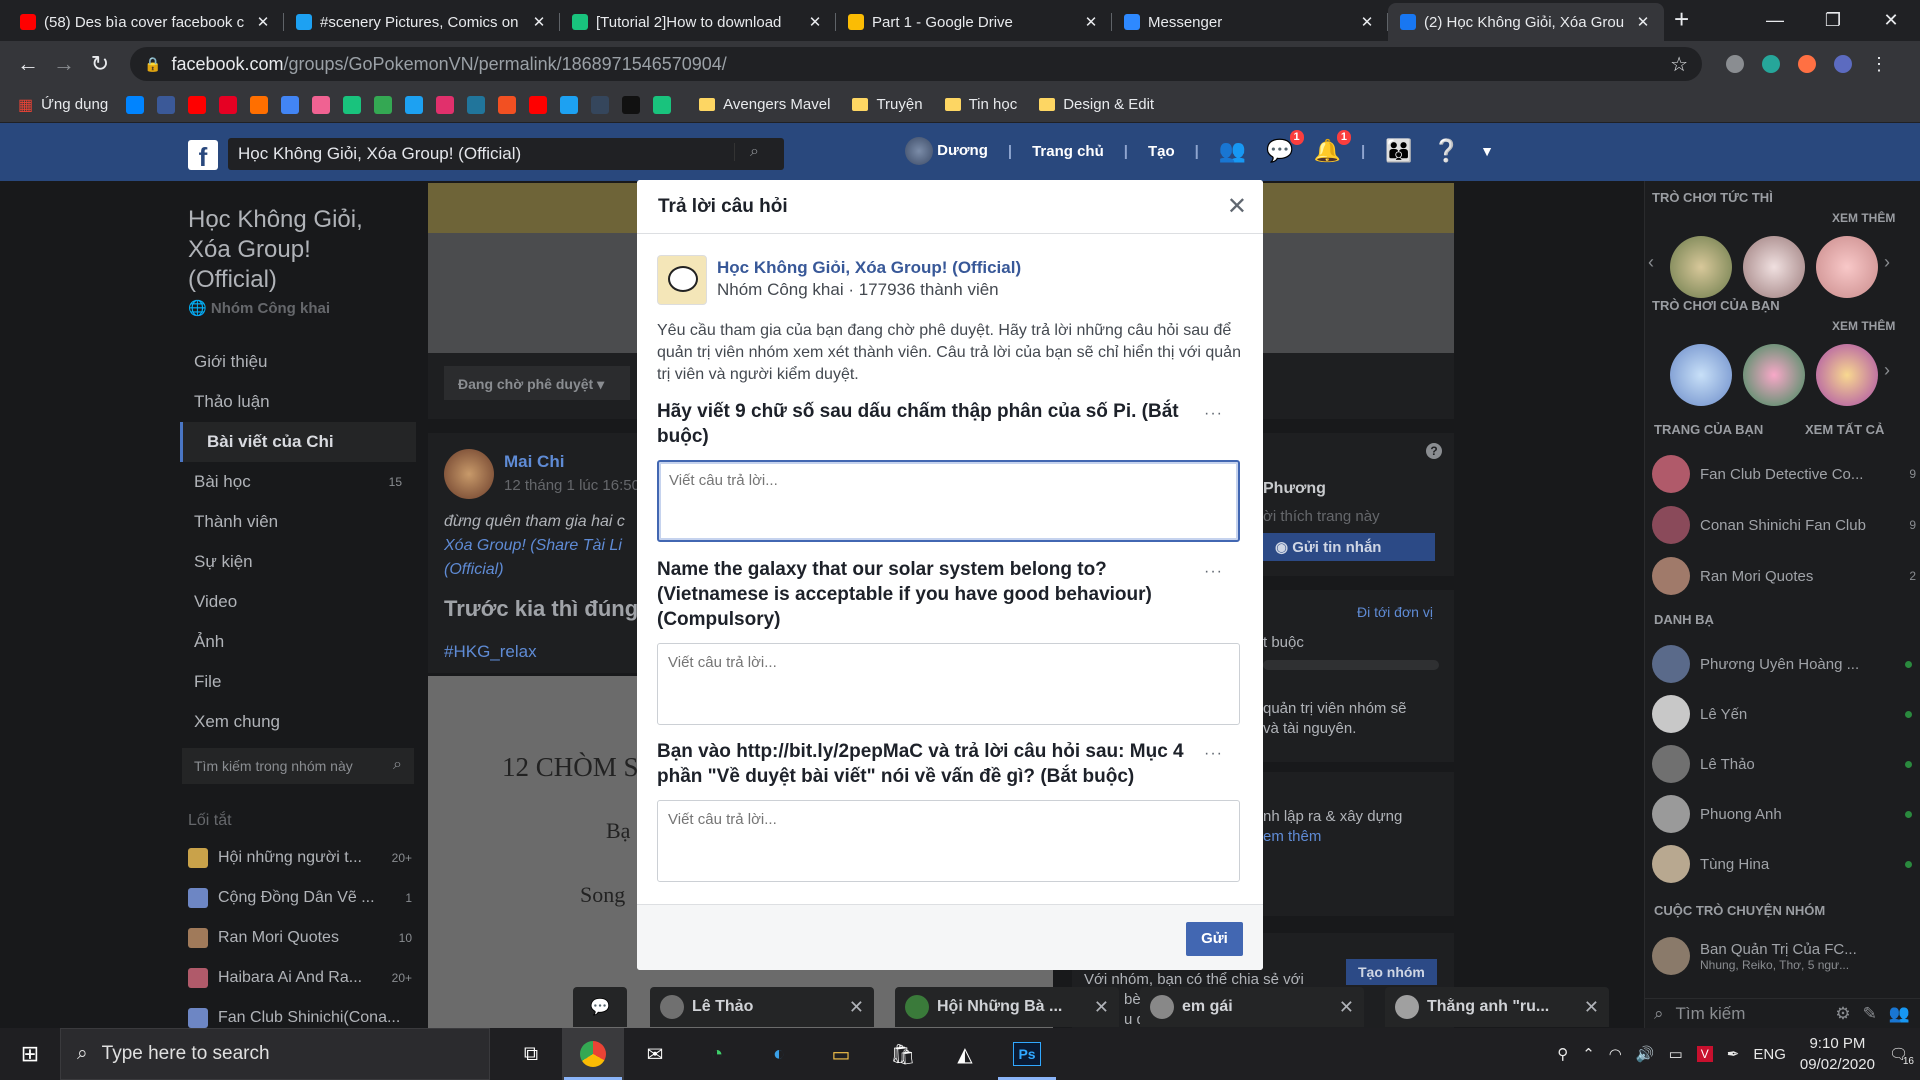 The height and width of the screenshot is (1080, 1920). Describe the element at coordinates (298, 442) in the screenshot. I see `group-nav-item: Bài viết của Chi` at that location.